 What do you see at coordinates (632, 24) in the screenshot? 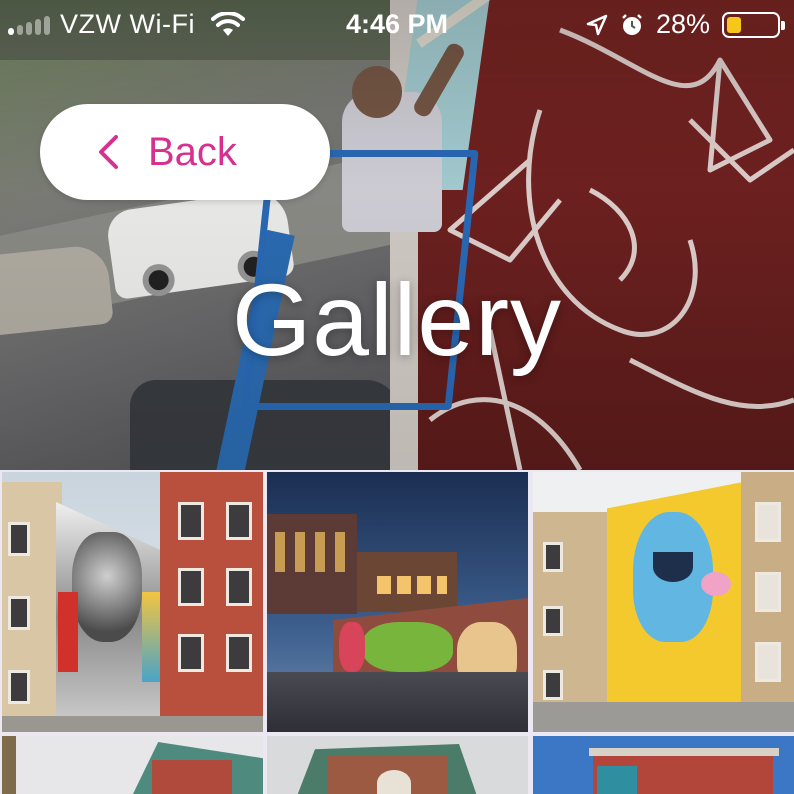
I see `alarm-icon` at bounding box center [632, 24].